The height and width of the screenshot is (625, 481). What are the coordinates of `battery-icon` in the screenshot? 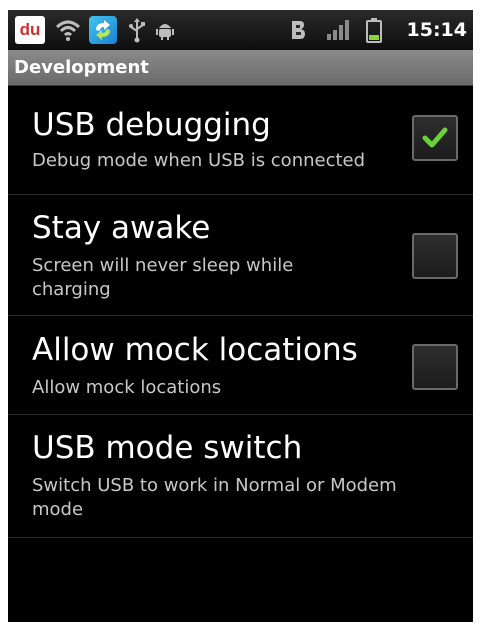 It's located at (374, 30).